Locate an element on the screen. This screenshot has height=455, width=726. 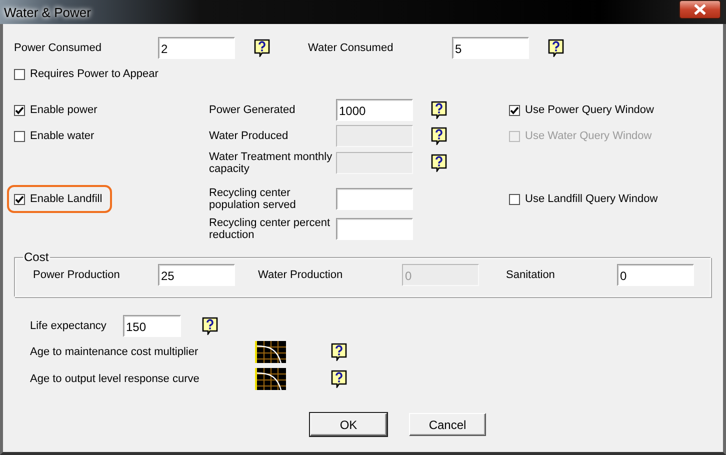
field-label: Sanitation is located at coordinates (531, 275).